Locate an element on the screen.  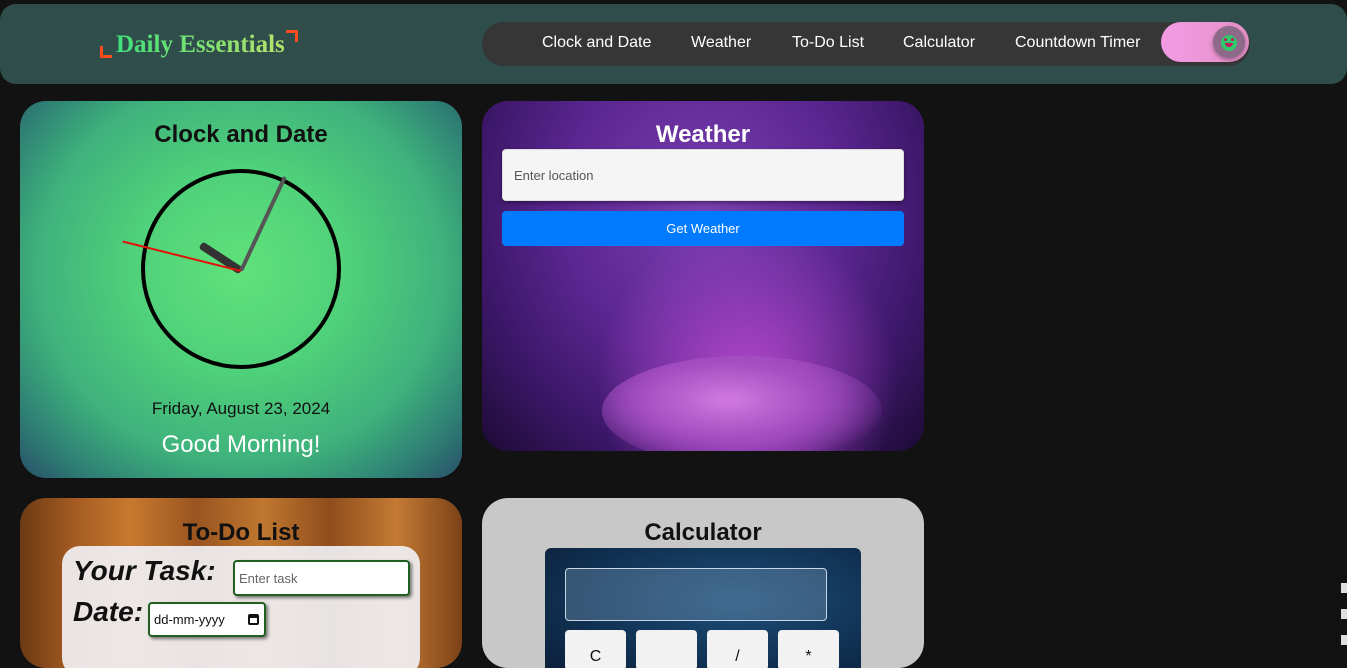
logo-bracket-left is located at coordinates (106, 52).